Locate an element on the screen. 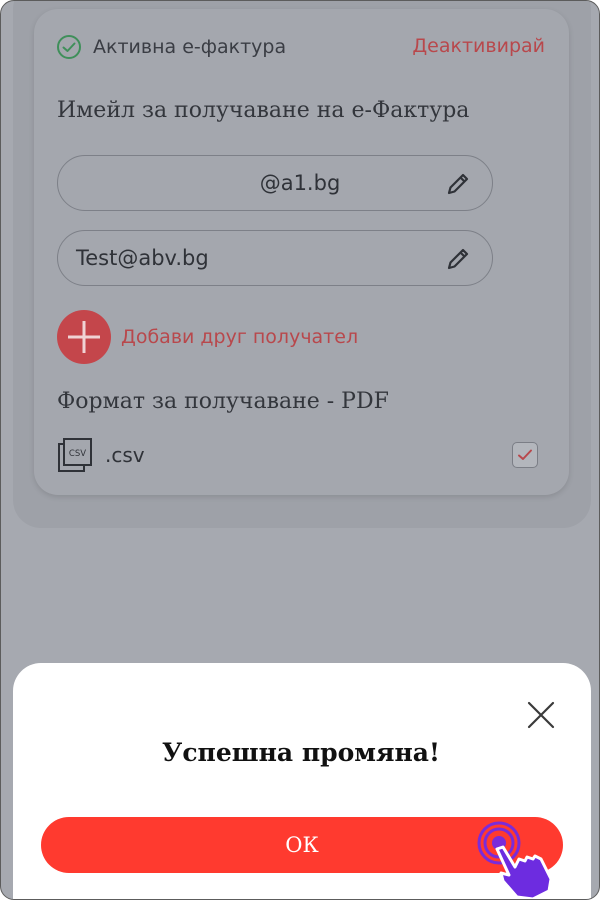  check-circle-icon is located at coordinates (69, 47).